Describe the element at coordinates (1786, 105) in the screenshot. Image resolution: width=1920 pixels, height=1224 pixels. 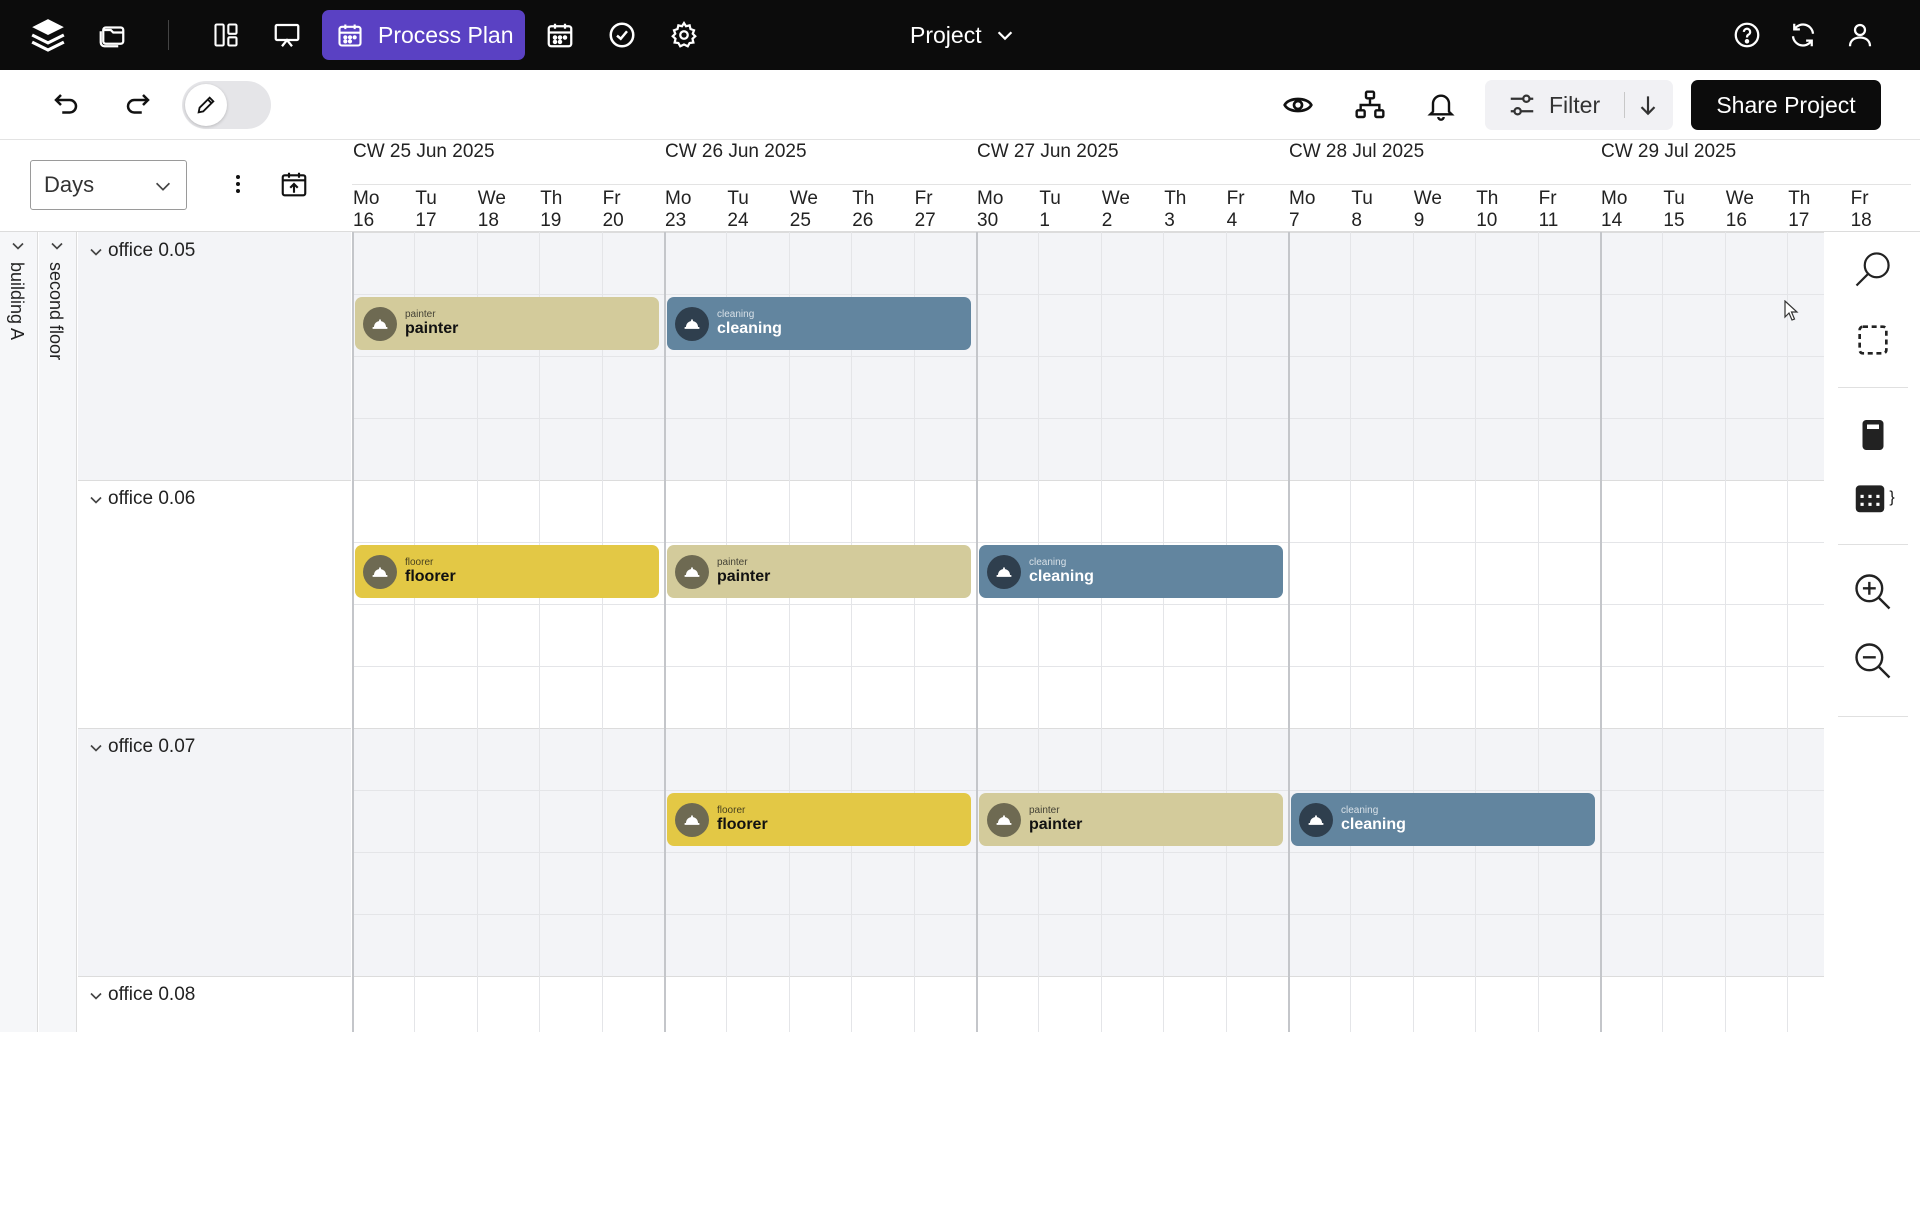
I see `share-project-button: Share Project` at that location.